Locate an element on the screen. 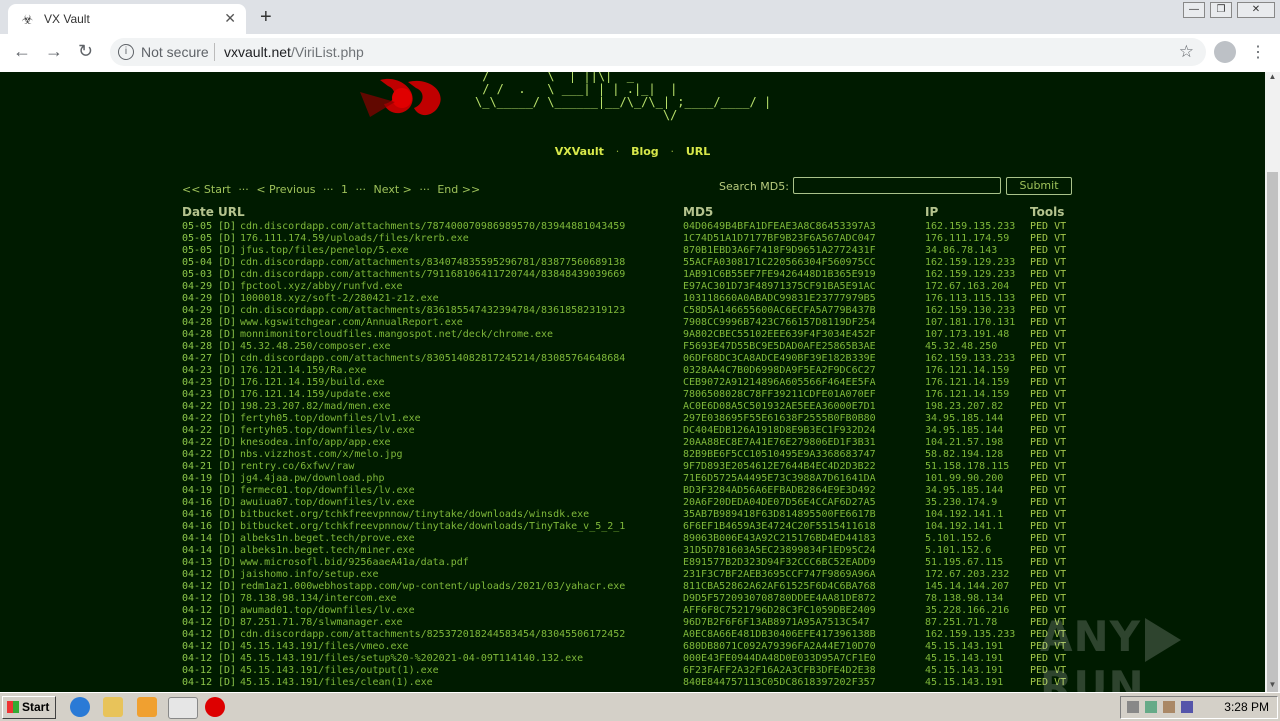 This screenshot has width=1280, height=721. row-md5-link: D9D5F5720930708780DDEE4AA81DE872 is located at coordinates (779, 599).